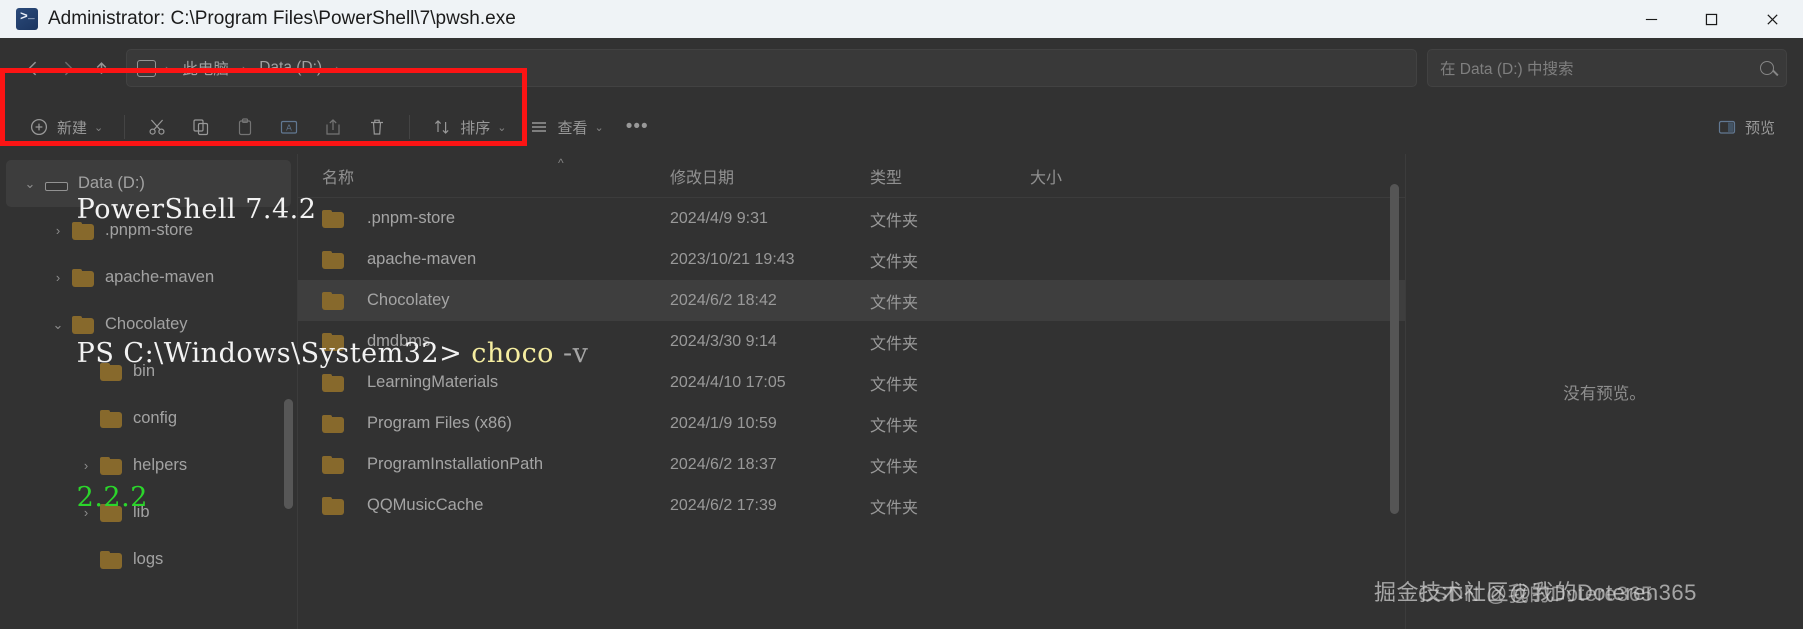  Describe the element at coordinates (903, 469) in the screenshot. I see `console-line-output: 2.2.2` at that location.